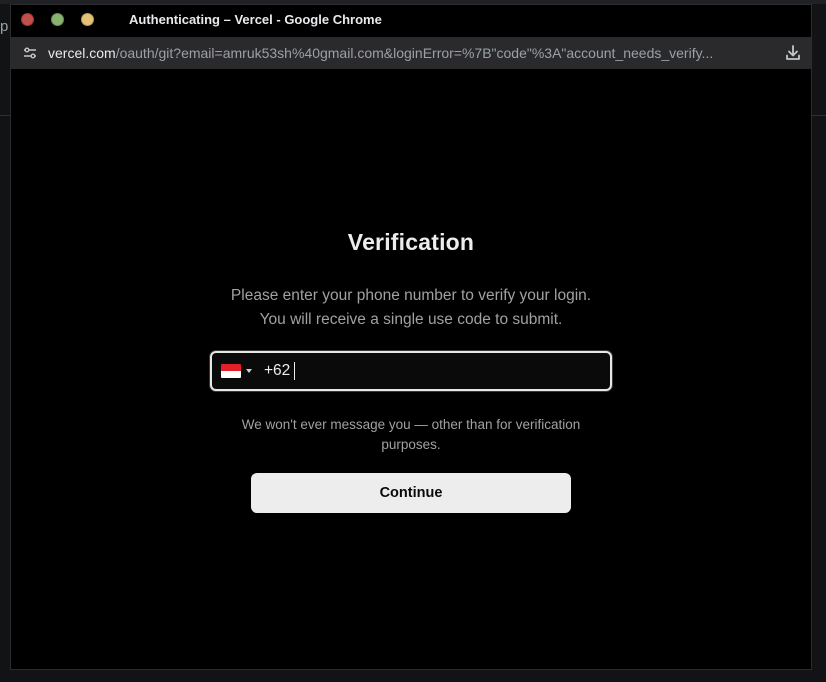 This screenshot has height=682, width=826. What do you see at coordinates (87, 19) in the screenshot?
I see `maximize-window-button` at bounding box center [87, 19].